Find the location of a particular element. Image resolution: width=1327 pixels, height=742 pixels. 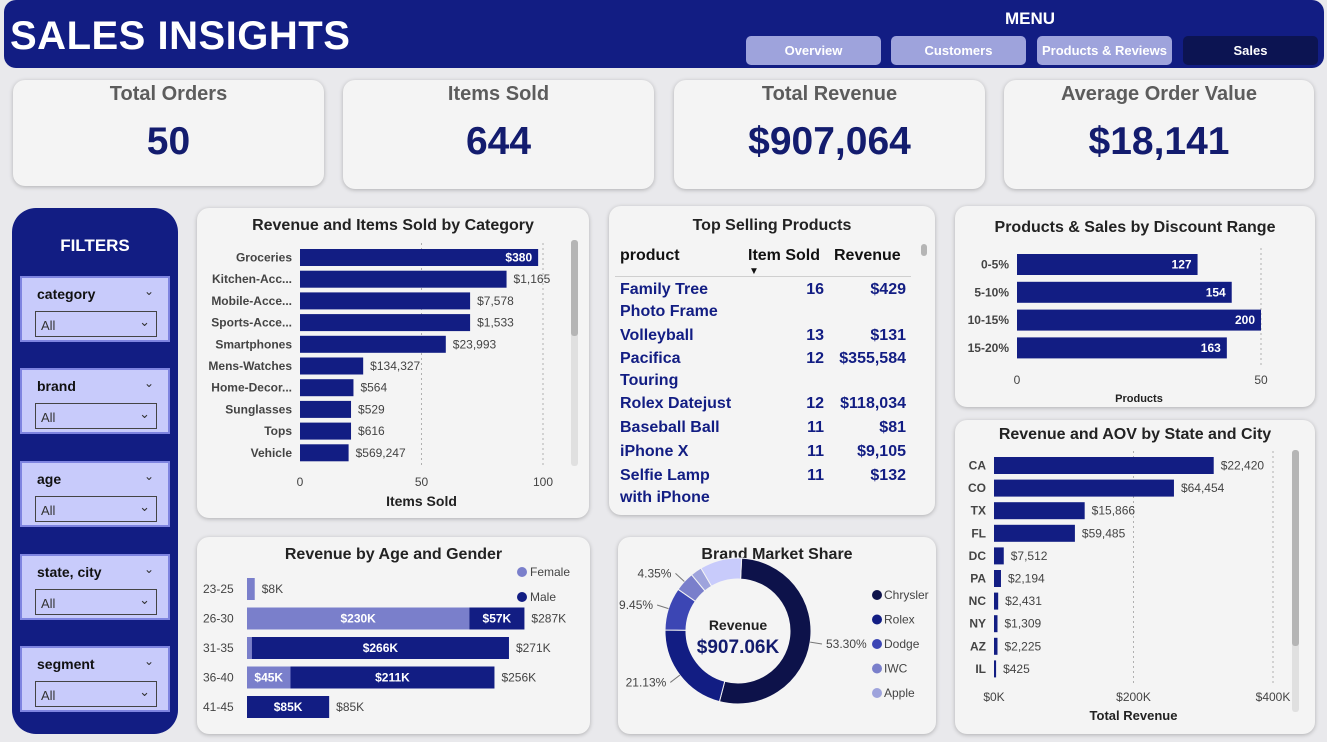

slice-label: 4.35% is located at coordinates (654, 573).